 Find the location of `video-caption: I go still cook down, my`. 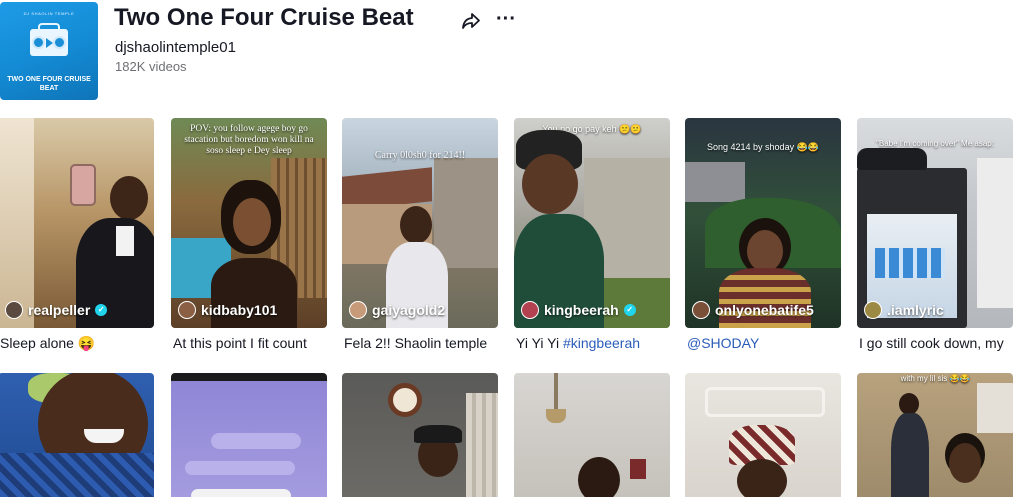

video-caption: I go still cook down, my is located at coordinates (935, 343).